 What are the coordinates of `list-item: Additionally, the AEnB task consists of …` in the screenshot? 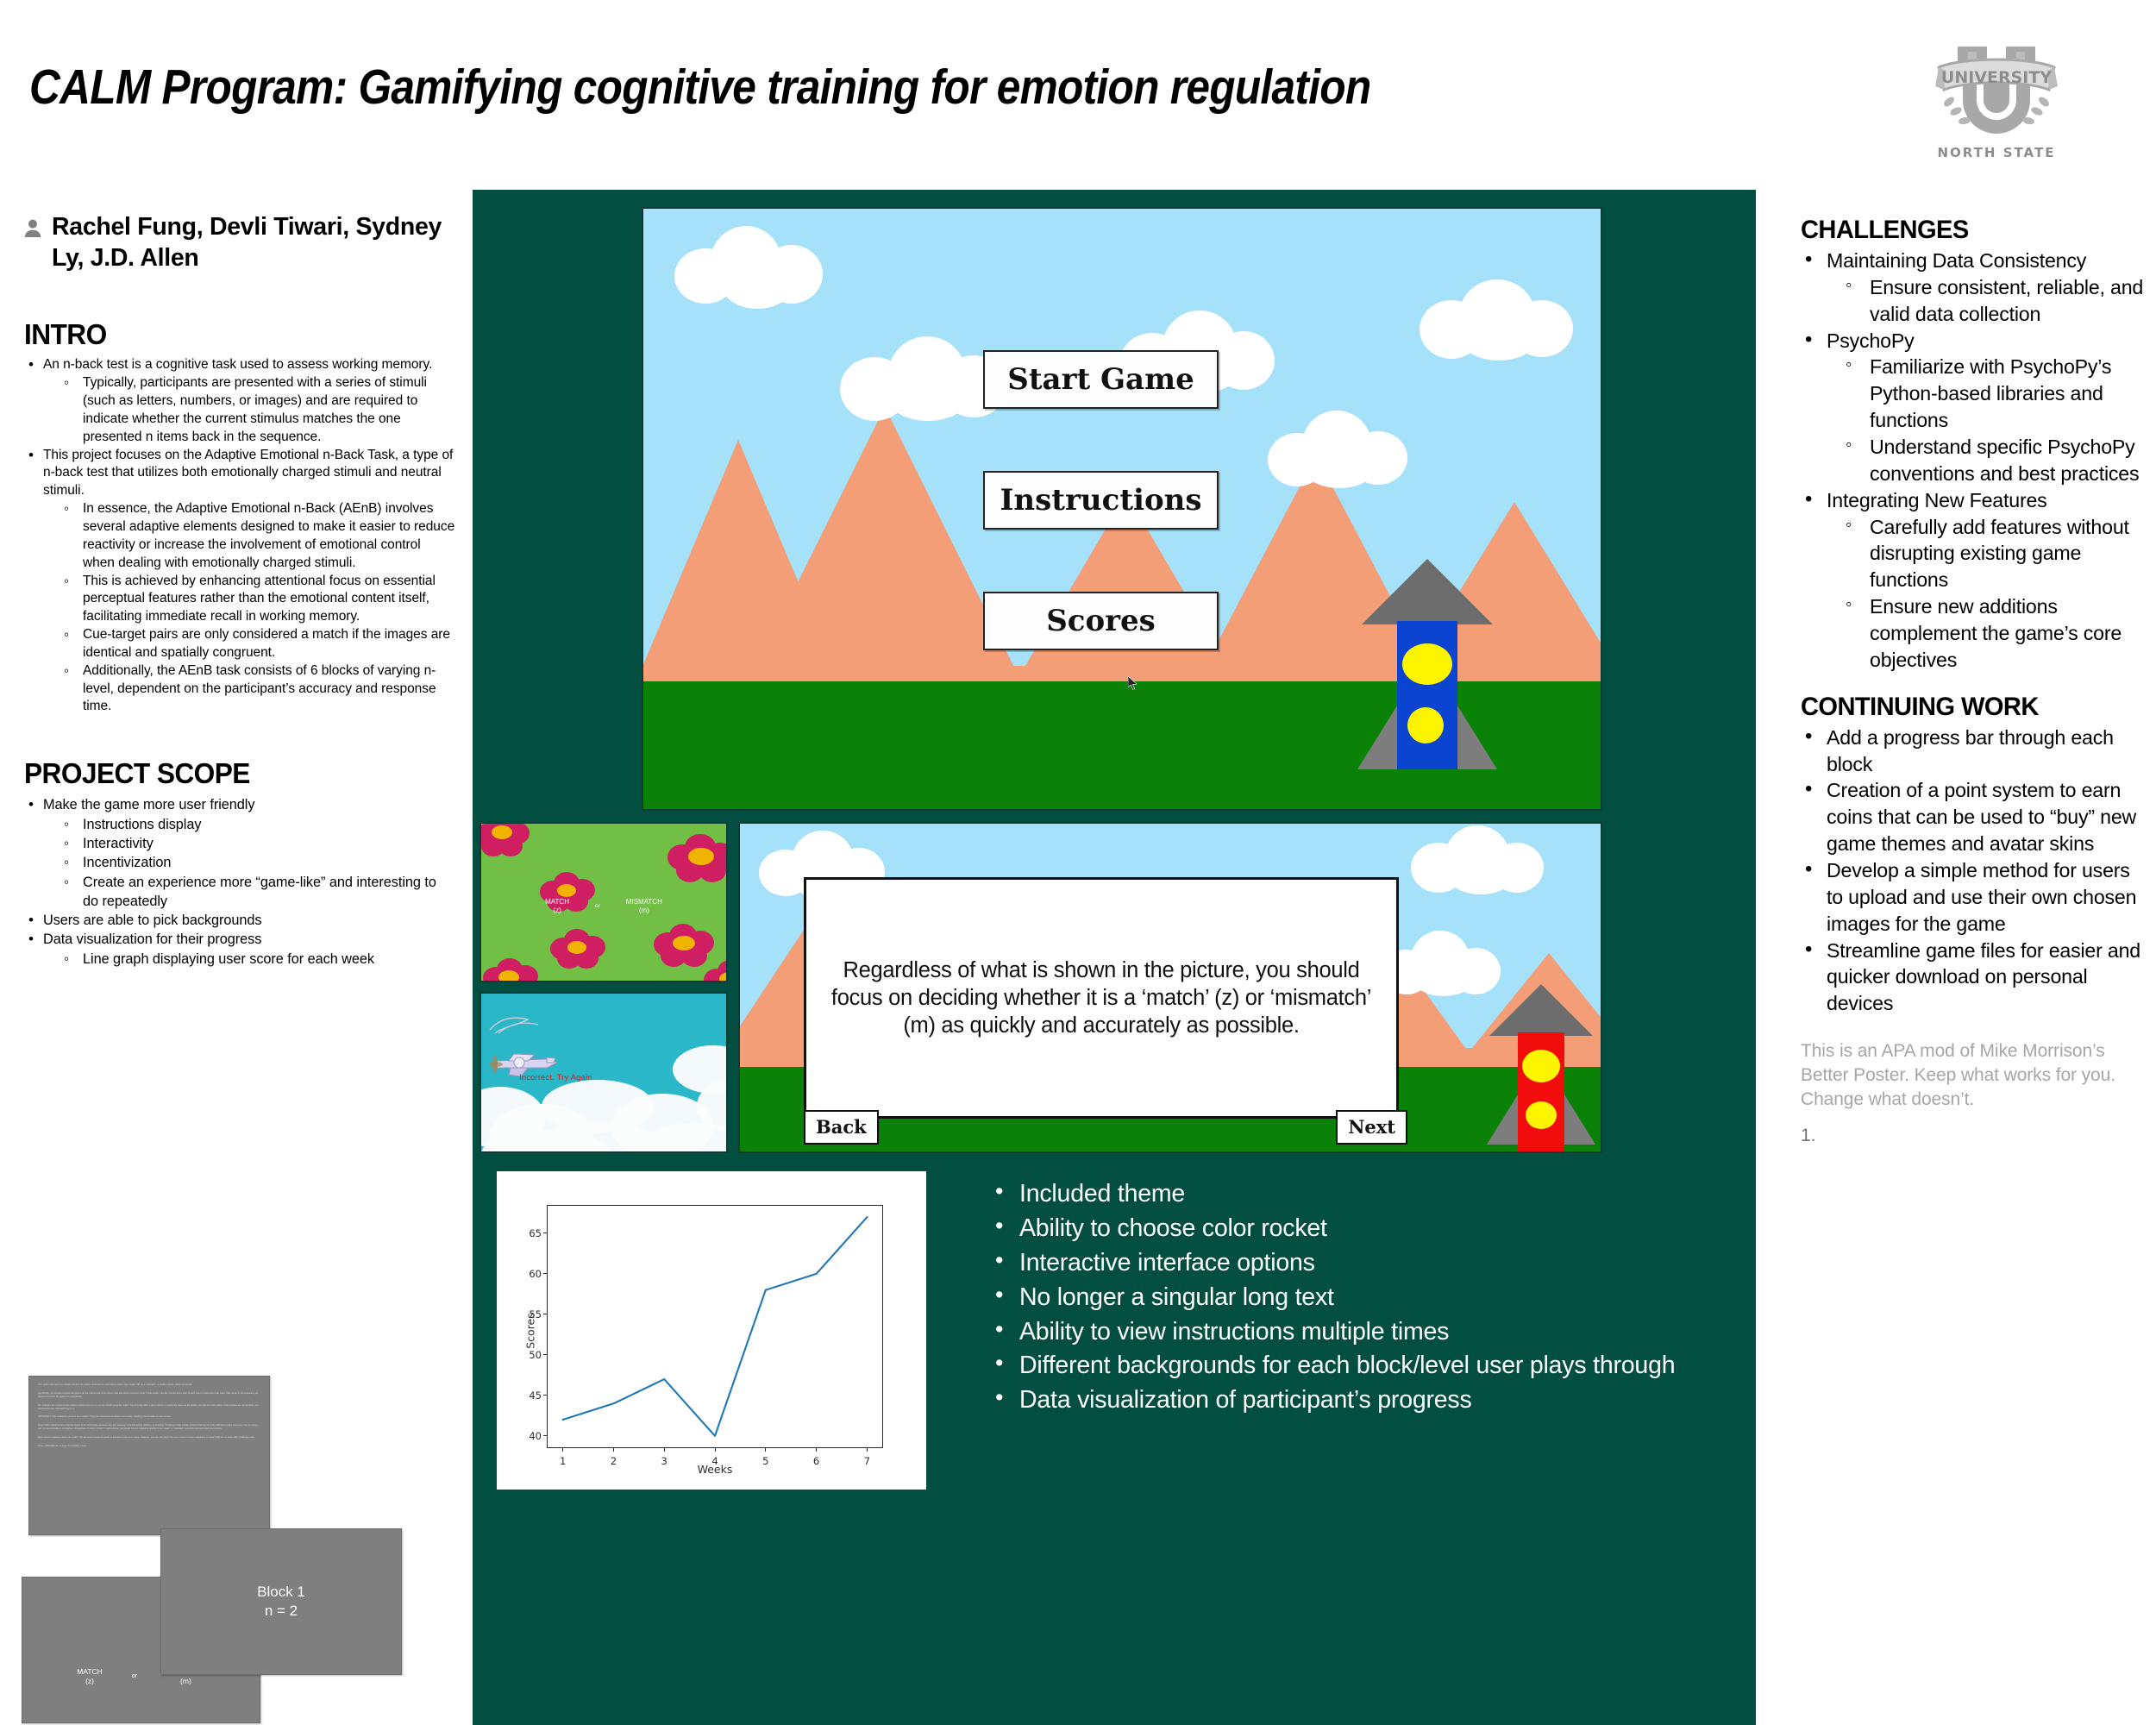 It's located at (258, 690).